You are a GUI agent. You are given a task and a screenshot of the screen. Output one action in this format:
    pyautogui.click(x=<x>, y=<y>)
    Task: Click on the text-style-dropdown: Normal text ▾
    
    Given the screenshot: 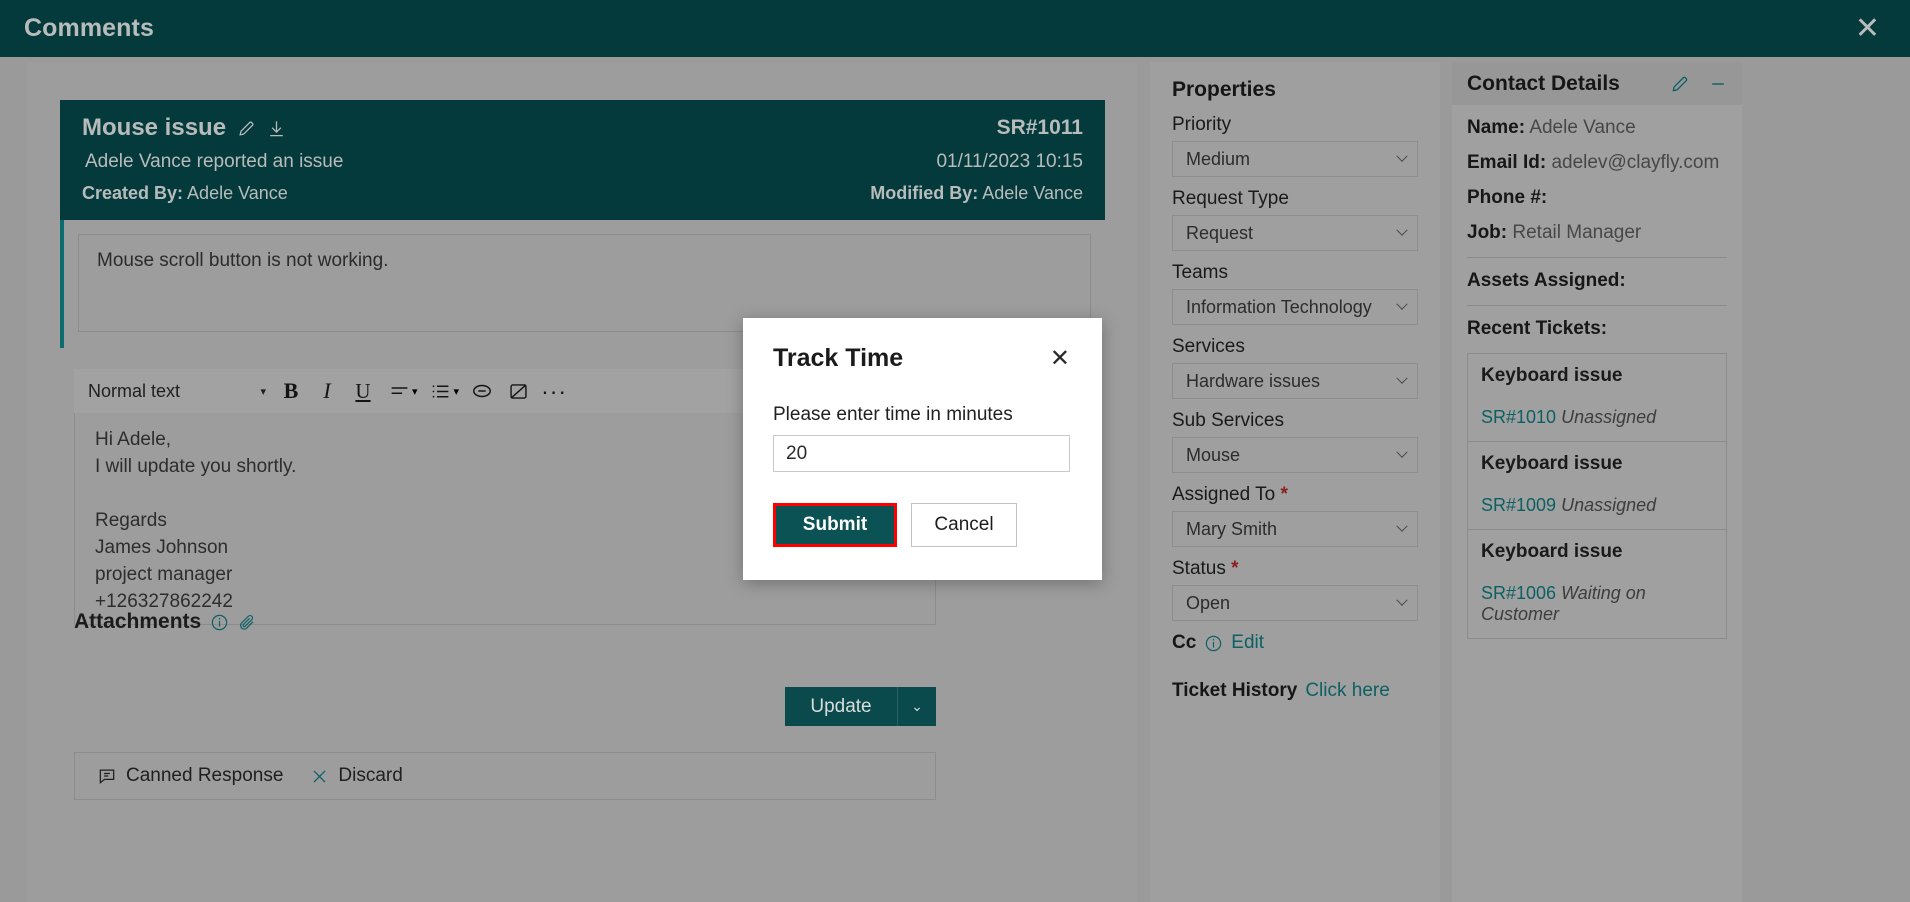 What is the action you would take?
    pyautogui.click(x=180, y=391)
    